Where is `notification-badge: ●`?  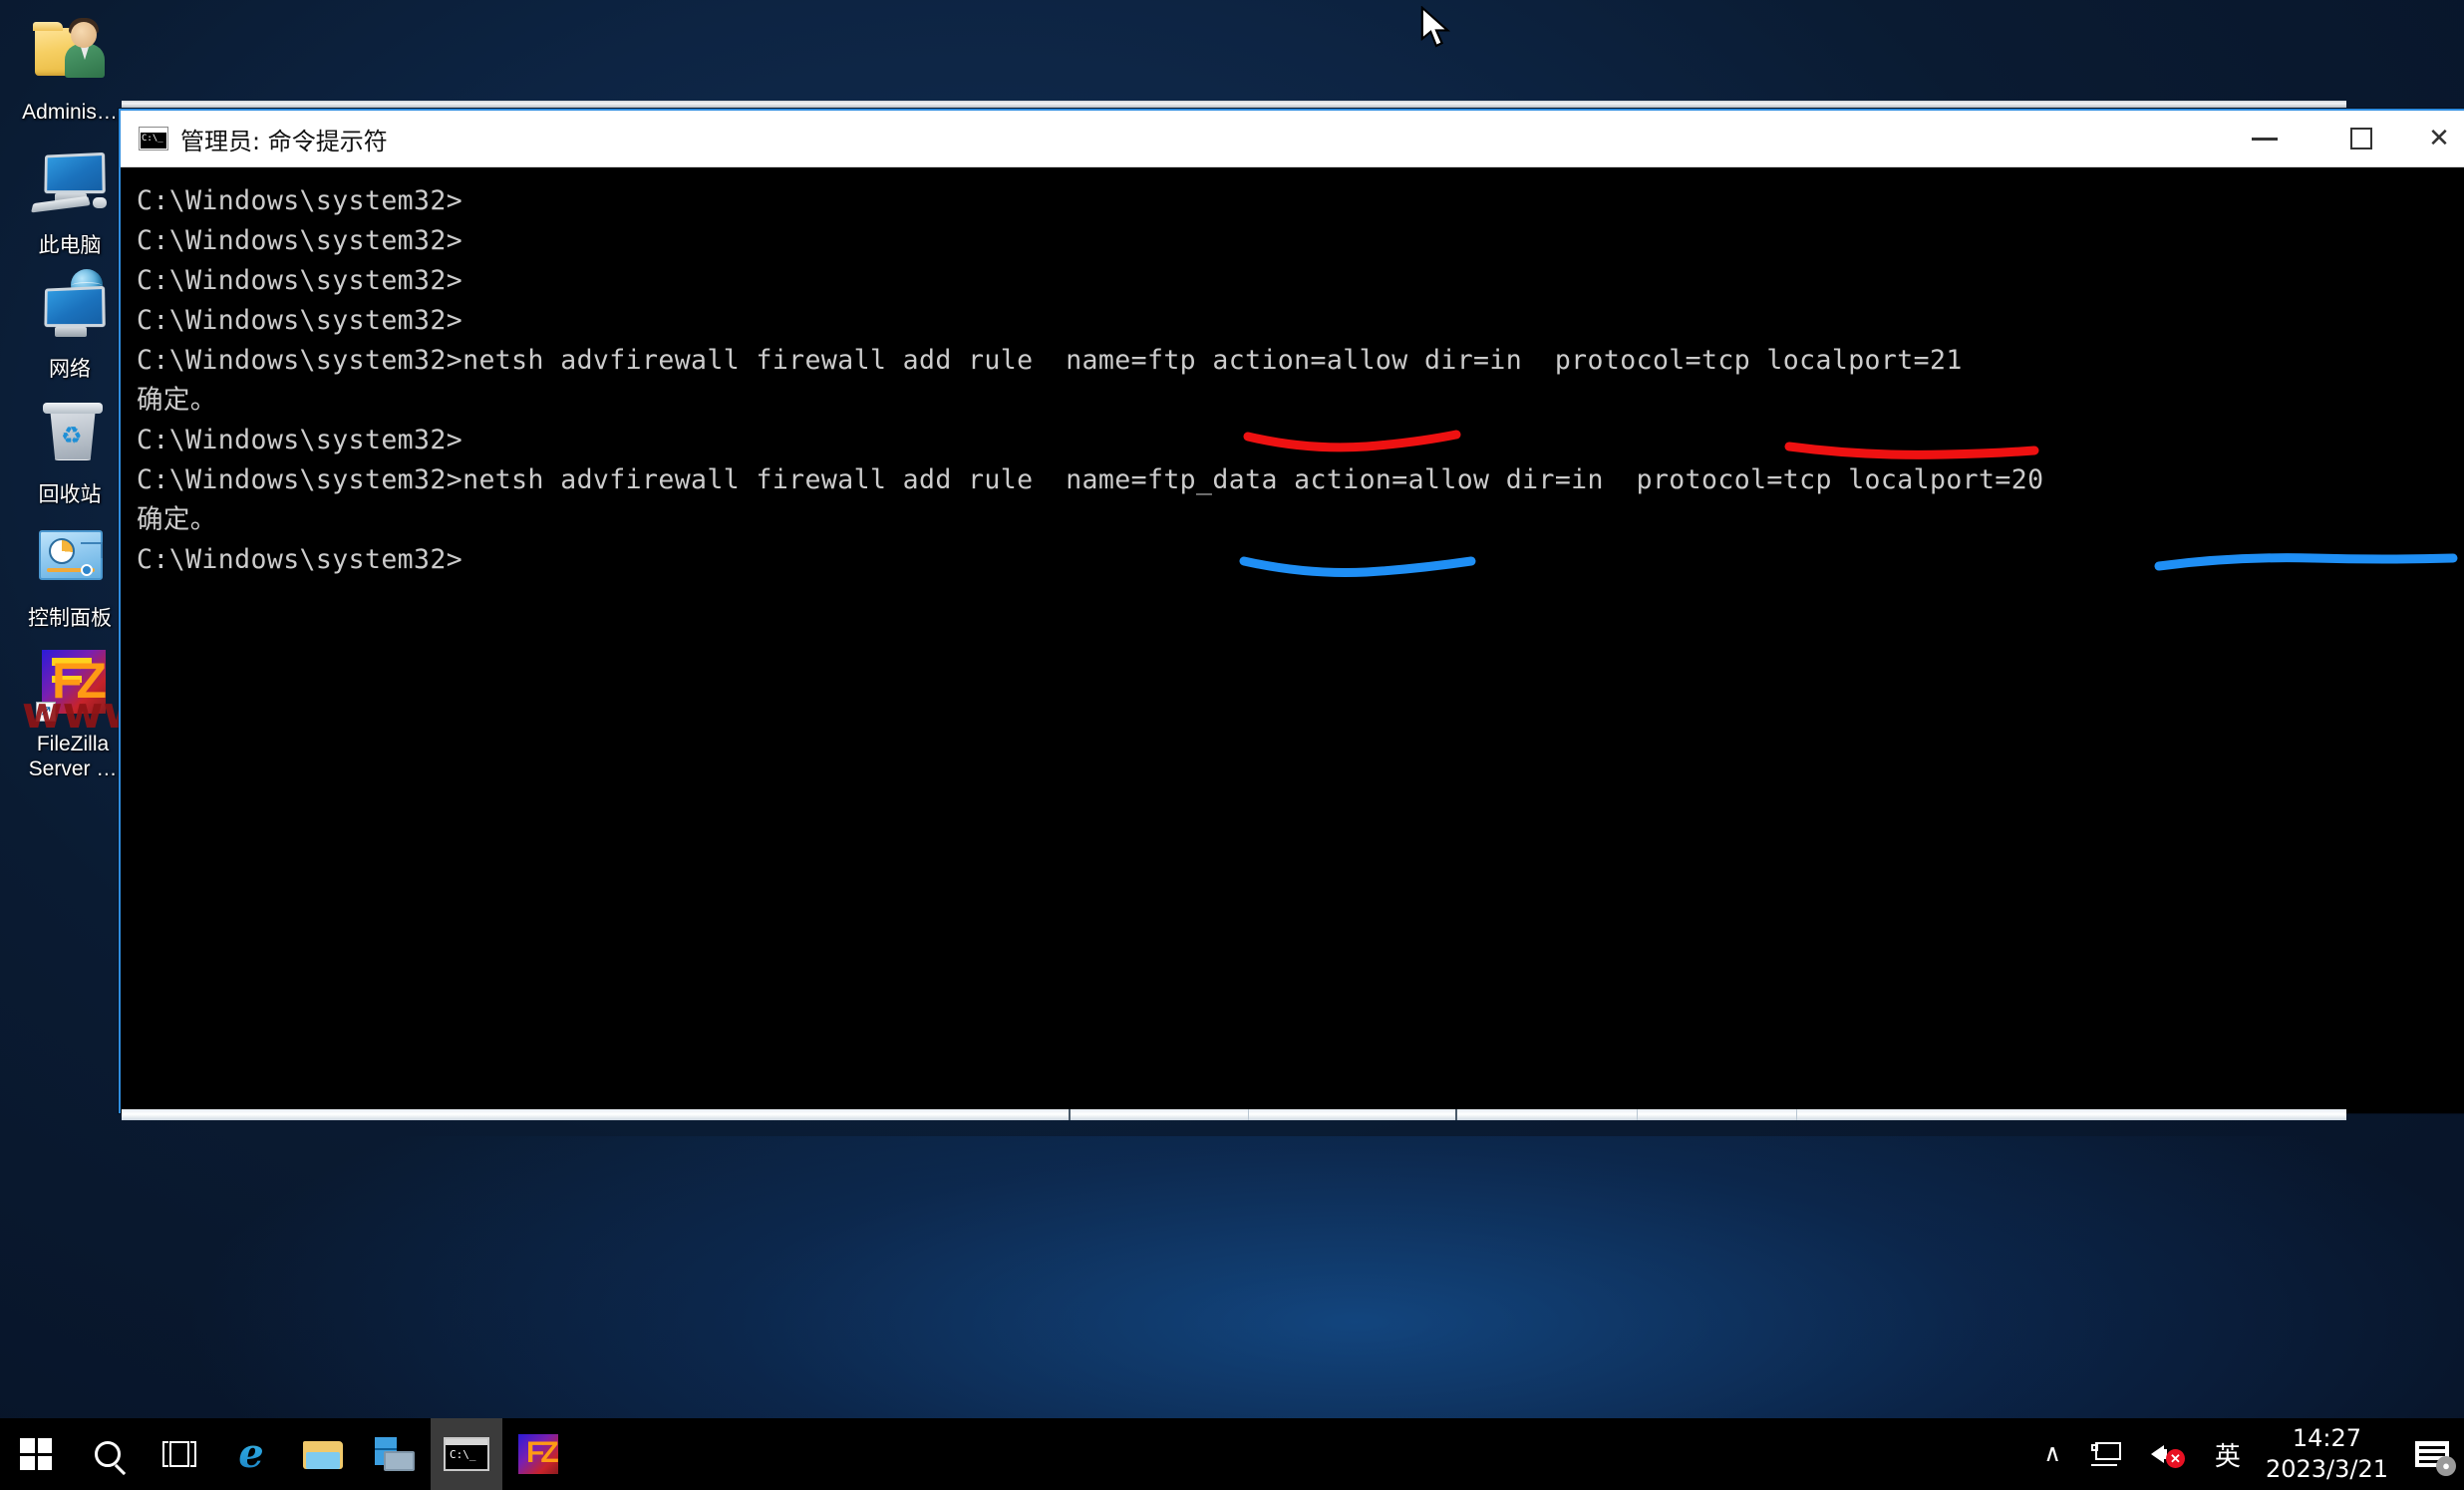
notification-badge: ● is located at coordinates (2446, 1466).